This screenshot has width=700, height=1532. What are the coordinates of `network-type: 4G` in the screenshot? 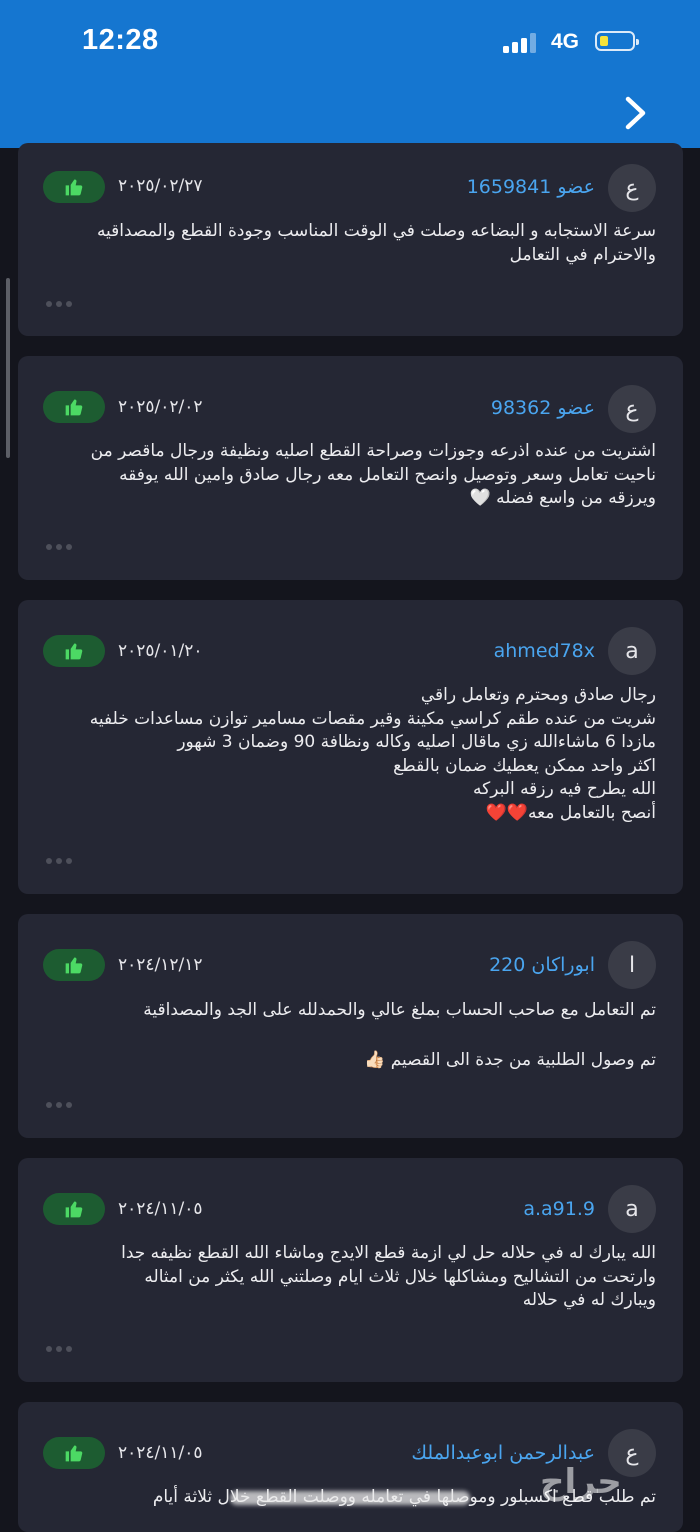 It's located at (565, 41).